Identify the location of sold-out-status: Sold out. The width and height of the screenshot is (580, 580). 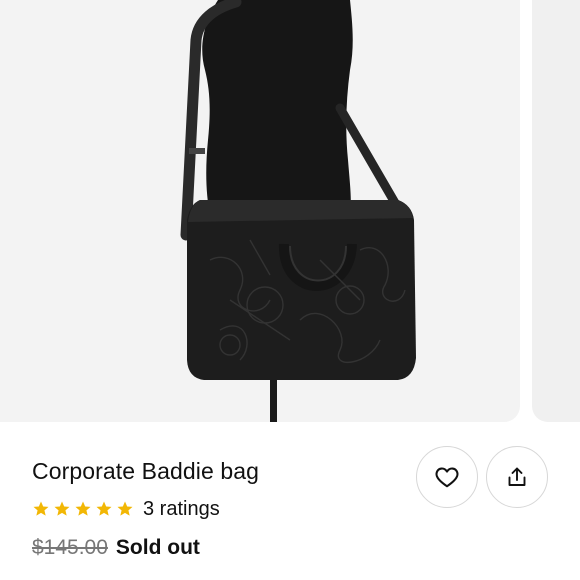
(157, 547).